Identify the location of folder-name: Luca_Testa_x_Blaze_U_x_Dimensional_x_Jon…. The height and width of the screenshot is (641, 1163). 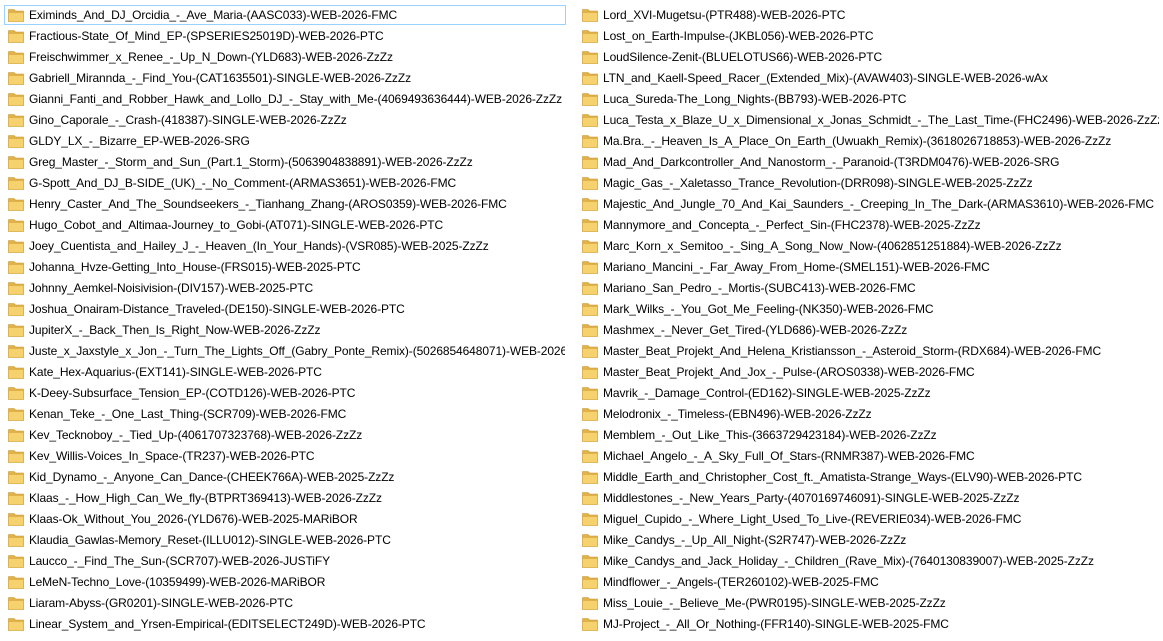
(881, 120).